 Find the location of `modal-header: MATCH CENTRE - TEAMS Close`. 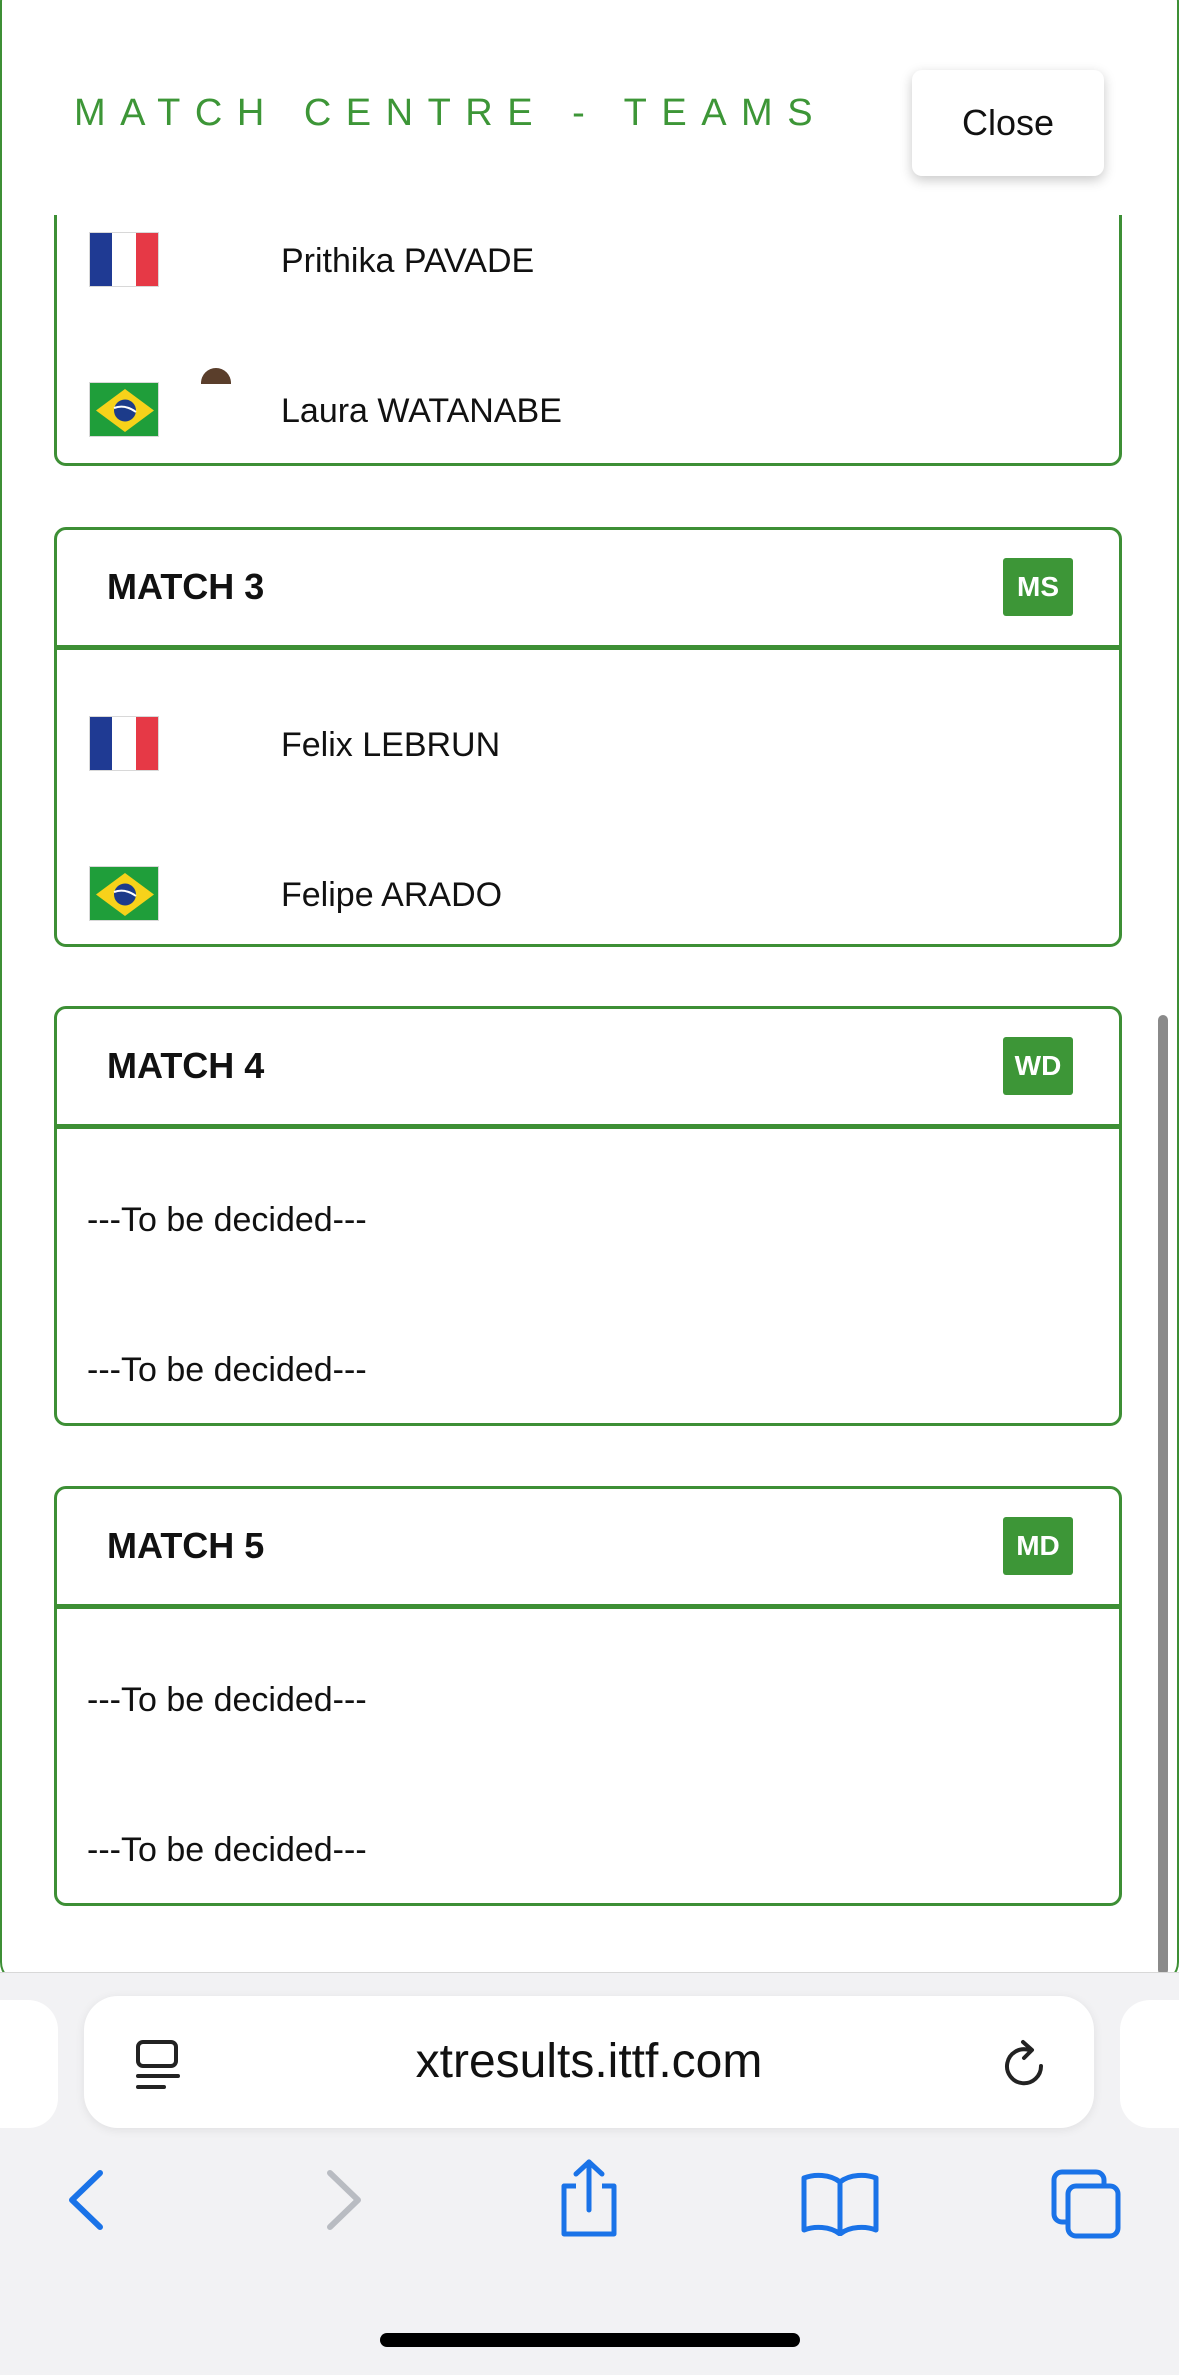

modal-header: MATCH CENTRE - TEAMS Close is located at coordinates (589, 108).